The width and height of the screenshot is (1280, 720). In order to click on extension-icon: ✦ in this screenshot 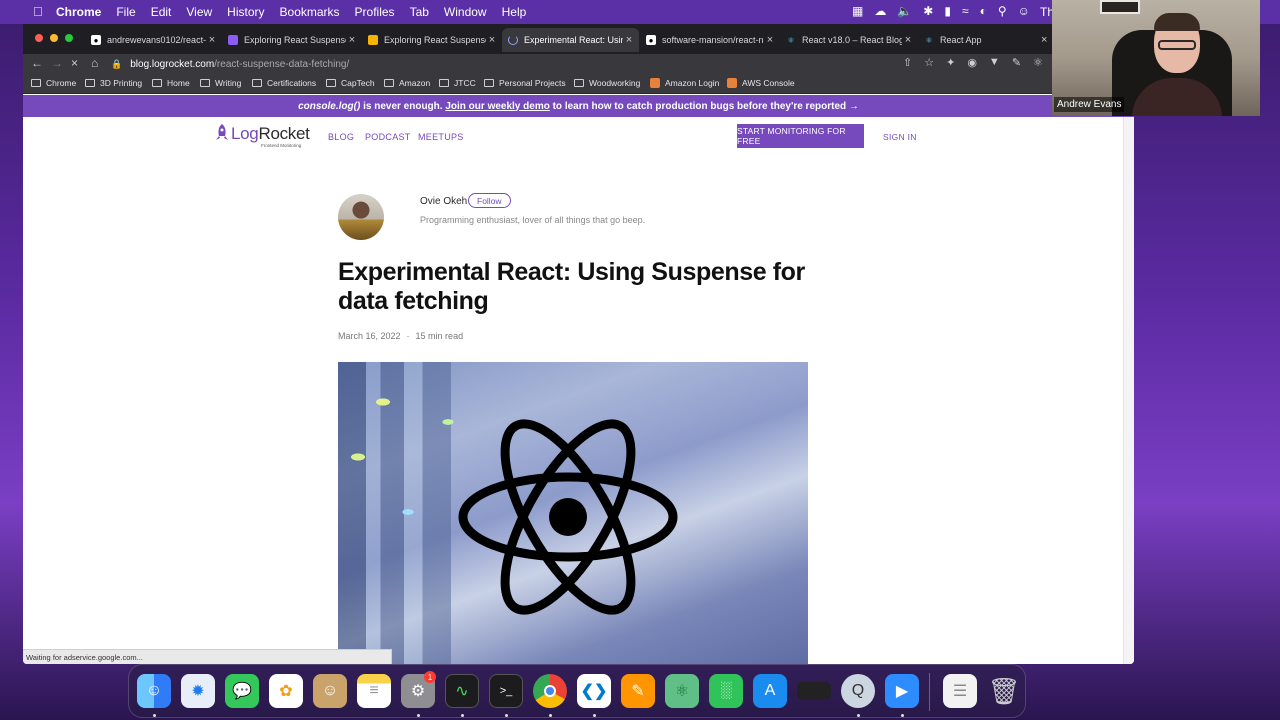, I will do `click(950, 62)`.